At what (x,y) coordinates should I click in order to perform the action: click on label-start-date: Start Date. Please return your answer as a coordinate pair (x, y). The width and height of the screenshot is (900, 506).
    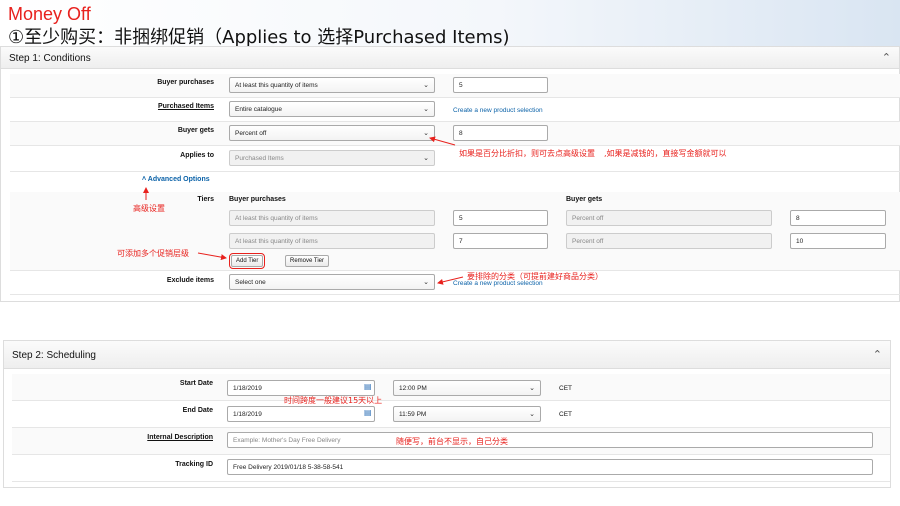
    Looking at the image, I should click on (196, 383).